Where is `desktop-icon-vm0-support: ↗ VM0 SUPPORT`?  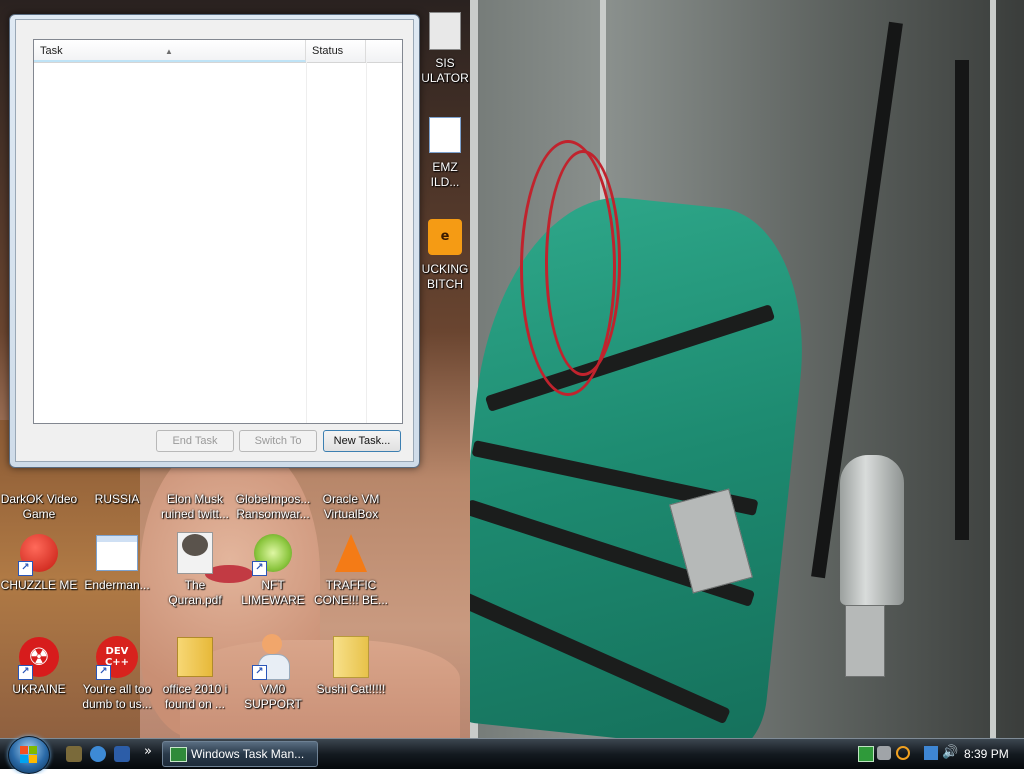 desktop-icon-vm0-support: ↗ VM0 SUPPORT is located at coordinates (273, 673).